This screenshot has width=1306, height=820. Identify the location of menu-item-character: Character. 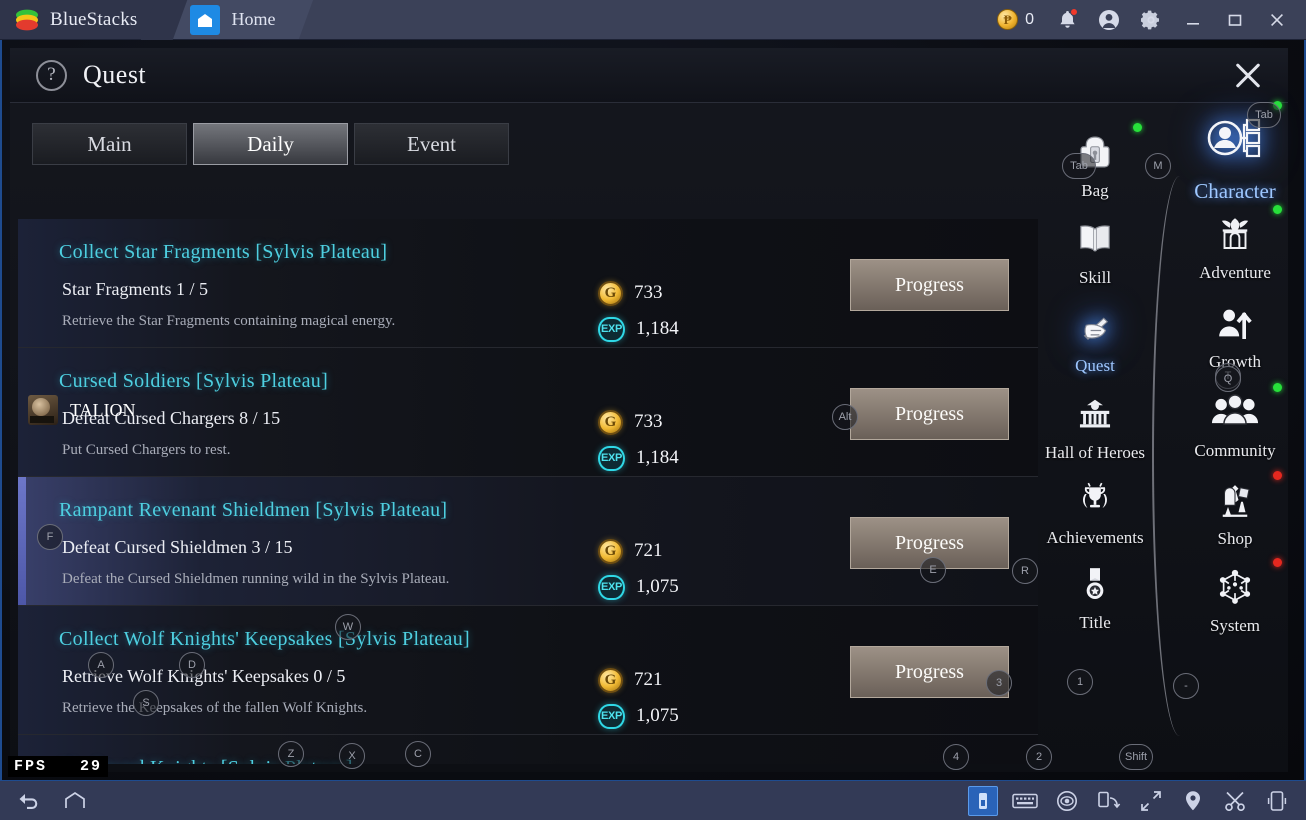
(1235, 152).